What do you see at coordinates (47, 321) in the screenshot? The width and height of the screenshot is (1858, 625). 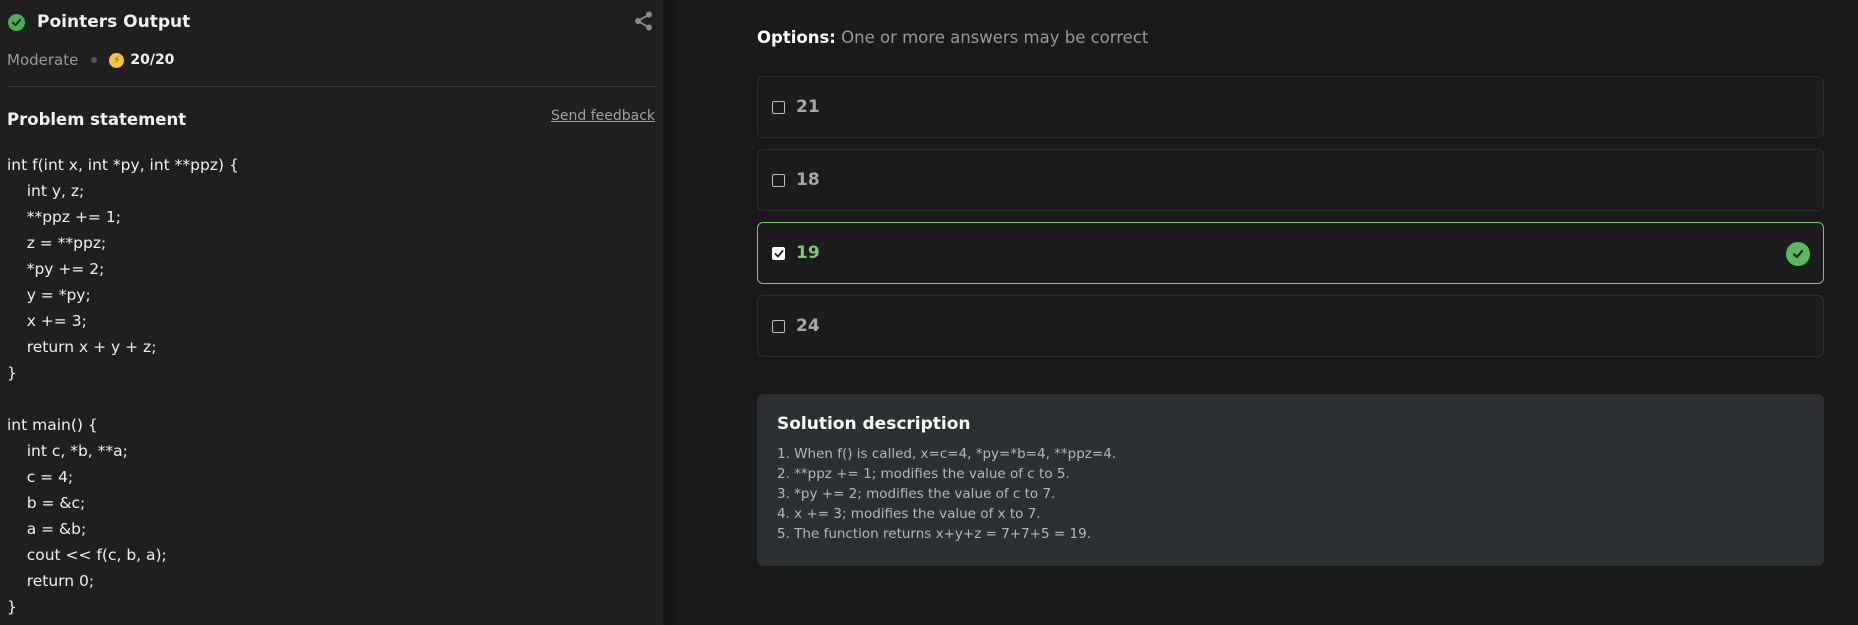 I see `code-line: x += 3;` at bounding box center [47, 321].